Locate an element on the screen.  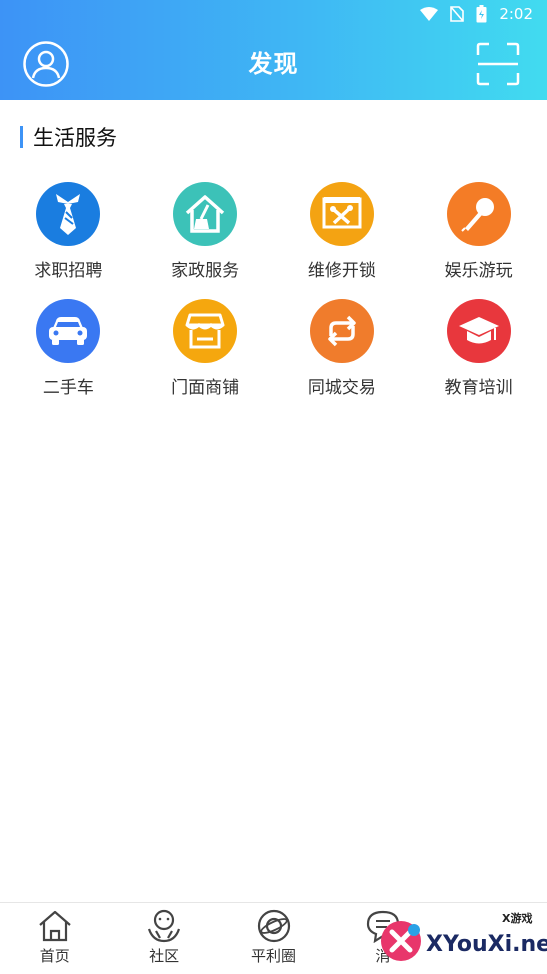
home-icon is located at coordinates (54, 926).